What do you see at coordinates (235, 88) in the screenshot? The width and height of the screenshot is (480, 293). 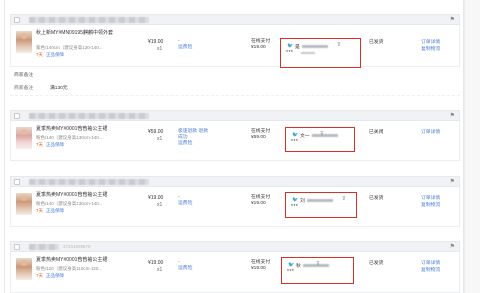 I see `seller-note: 商家备注 满130元` at bounding box center [235, 88].